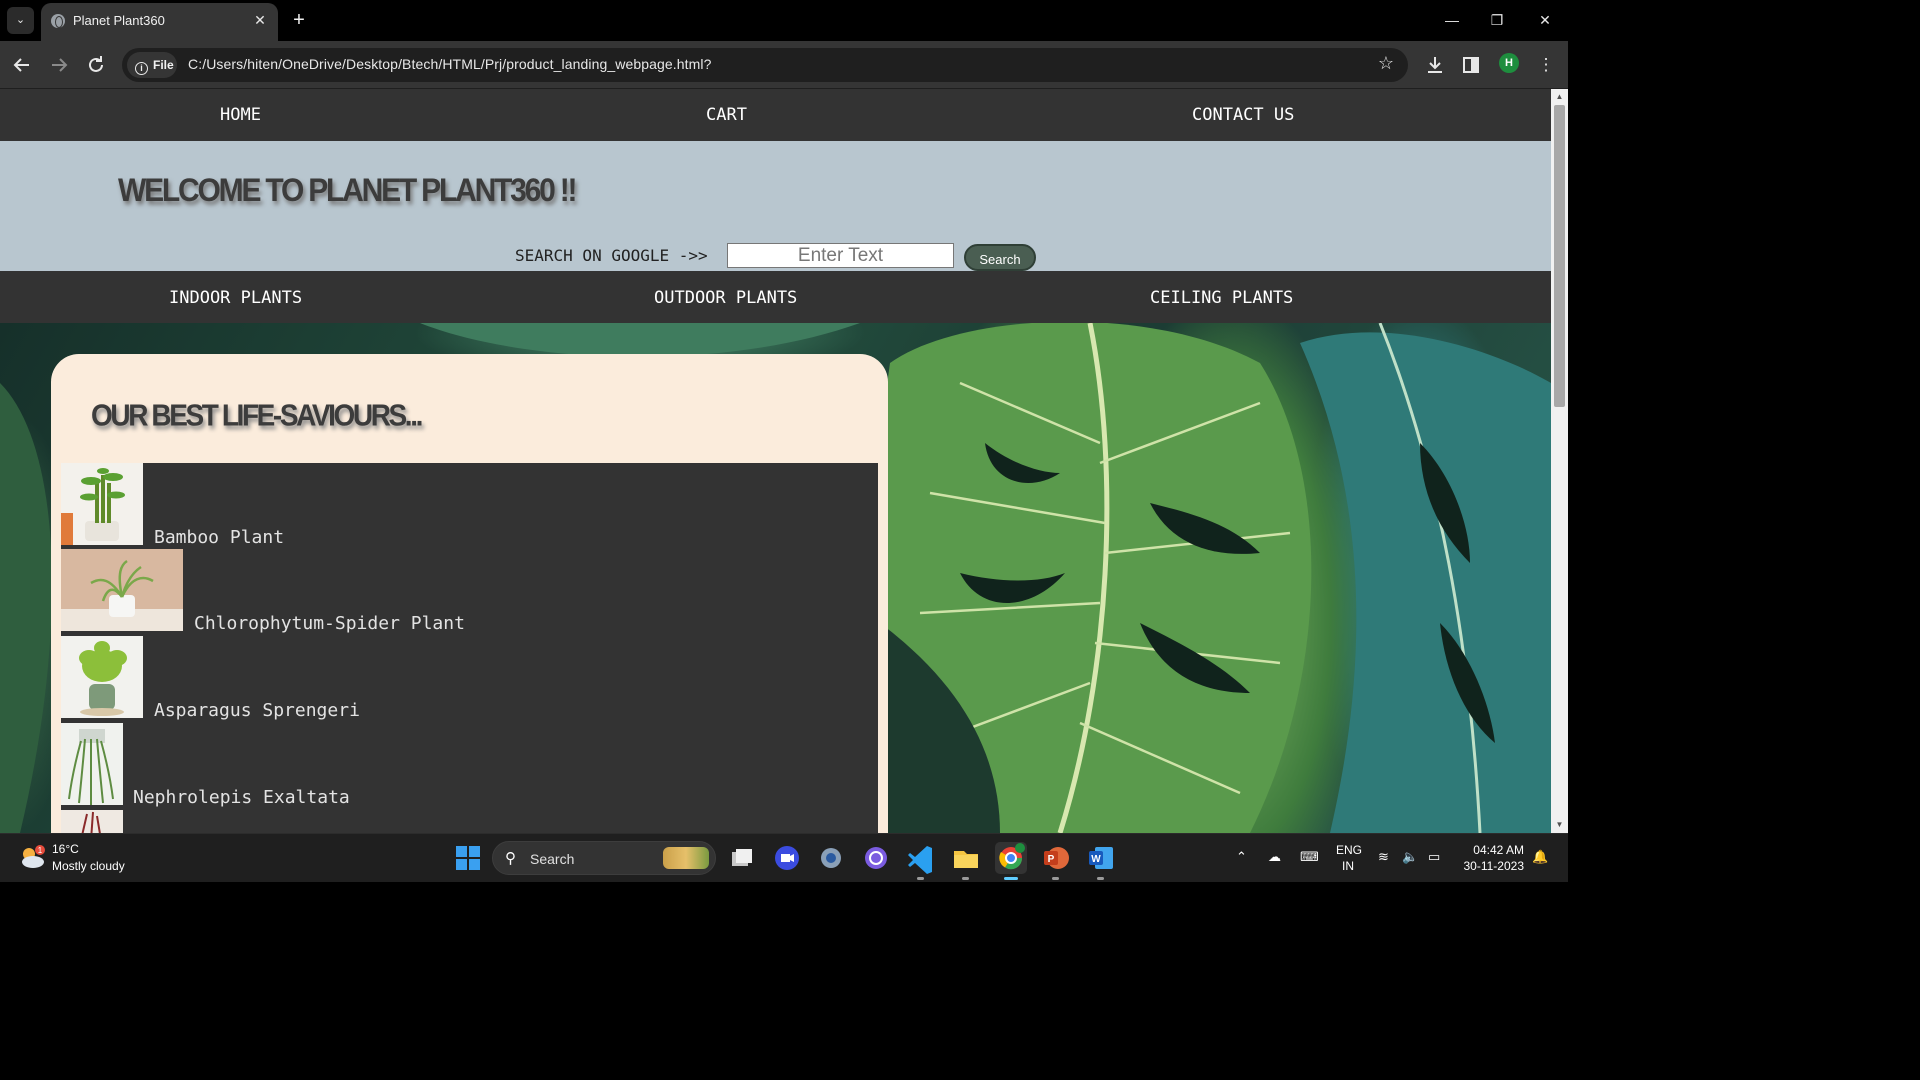  I want to click on onedrive-cloud-icon: ☁, so click(1274, 857).